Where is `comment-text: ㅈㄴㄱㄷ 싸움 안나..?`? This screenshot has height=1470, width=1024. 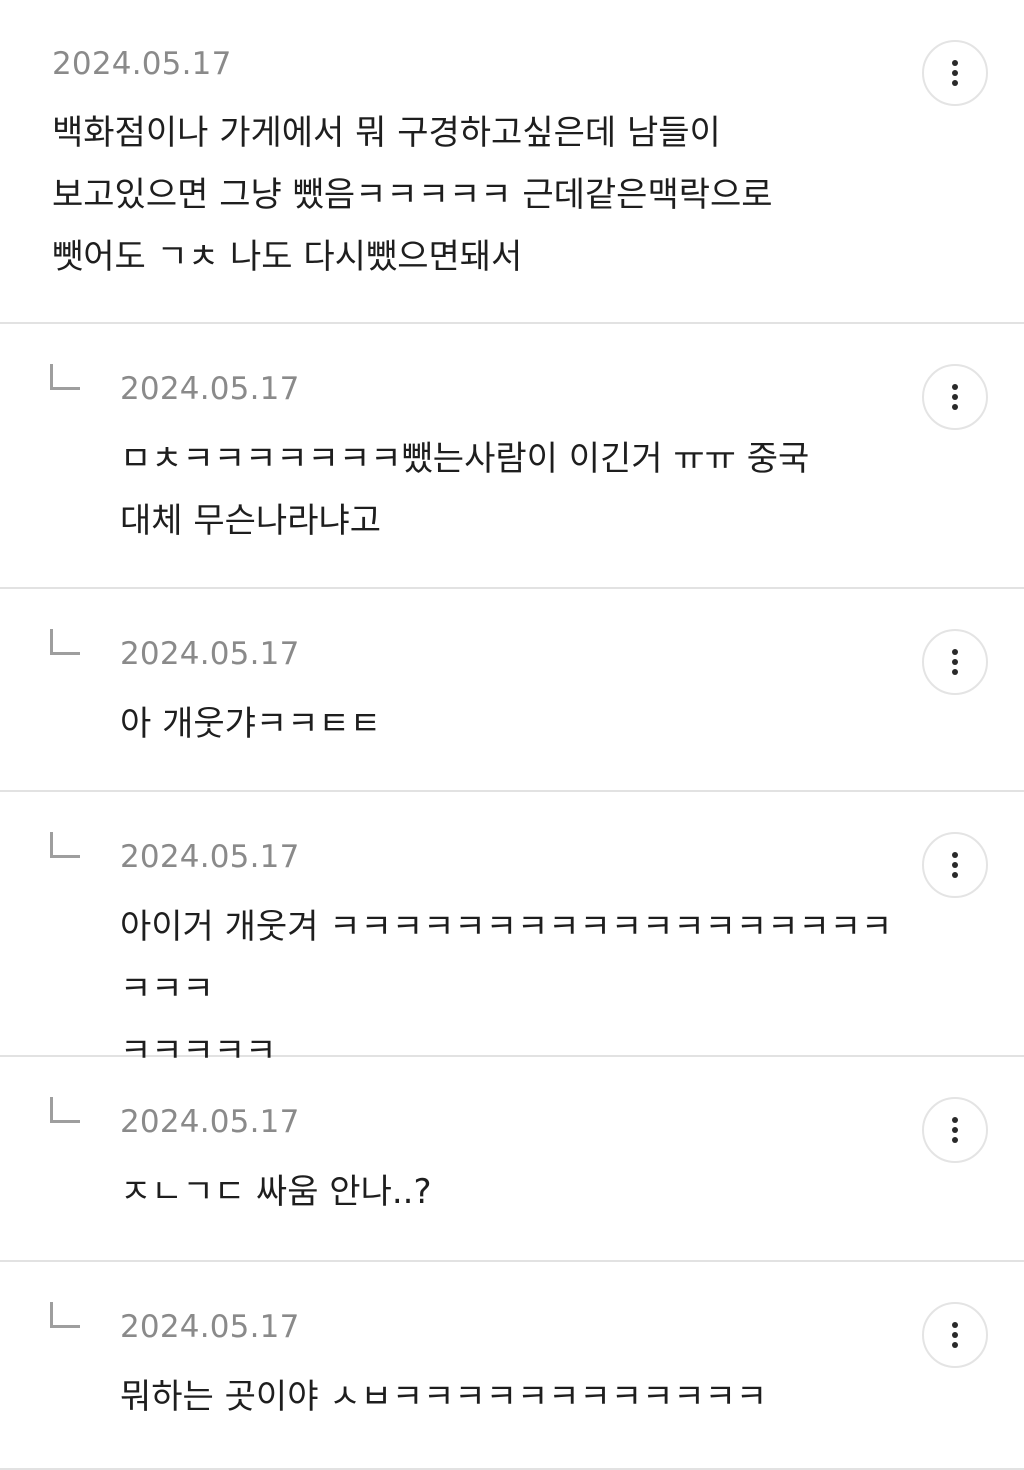
comment-text: ㅈㄴㄱㄷ 싸움 안나..? is located at coordinates (276, 1192).